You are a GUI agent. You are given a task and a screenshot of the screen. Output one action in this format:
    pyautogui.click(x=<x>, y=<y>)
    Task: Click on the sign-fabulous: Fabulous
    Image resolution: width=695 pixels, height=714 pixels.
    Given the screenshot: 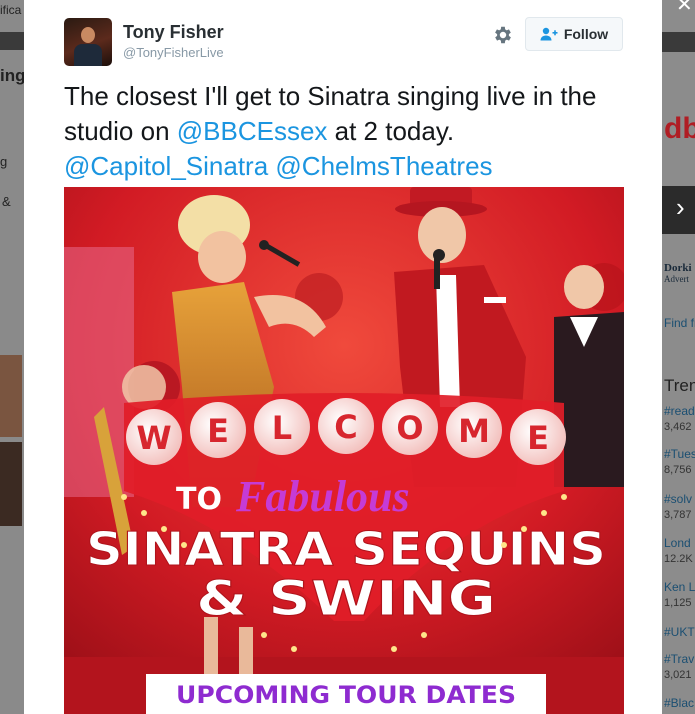 What is the action you would take?
    pyautogui.click(x=322, y=496)
    